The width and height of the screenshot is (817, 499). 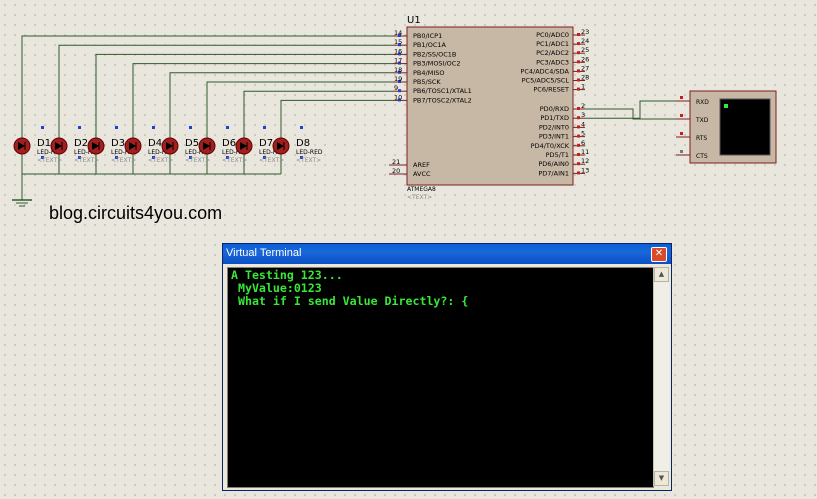 What do you see at coordinates (303, 143) in the screenshot?
I see `led-ref-label: D8` at bounding box center [303, 143].